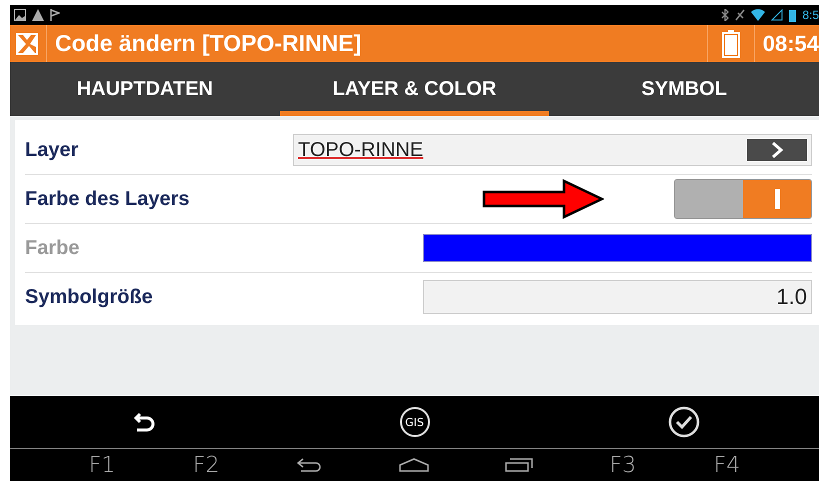  What do you see at coordinates (777, 15) in the screenshot?
I see `signal-icon` at bounding box center [777, 15].